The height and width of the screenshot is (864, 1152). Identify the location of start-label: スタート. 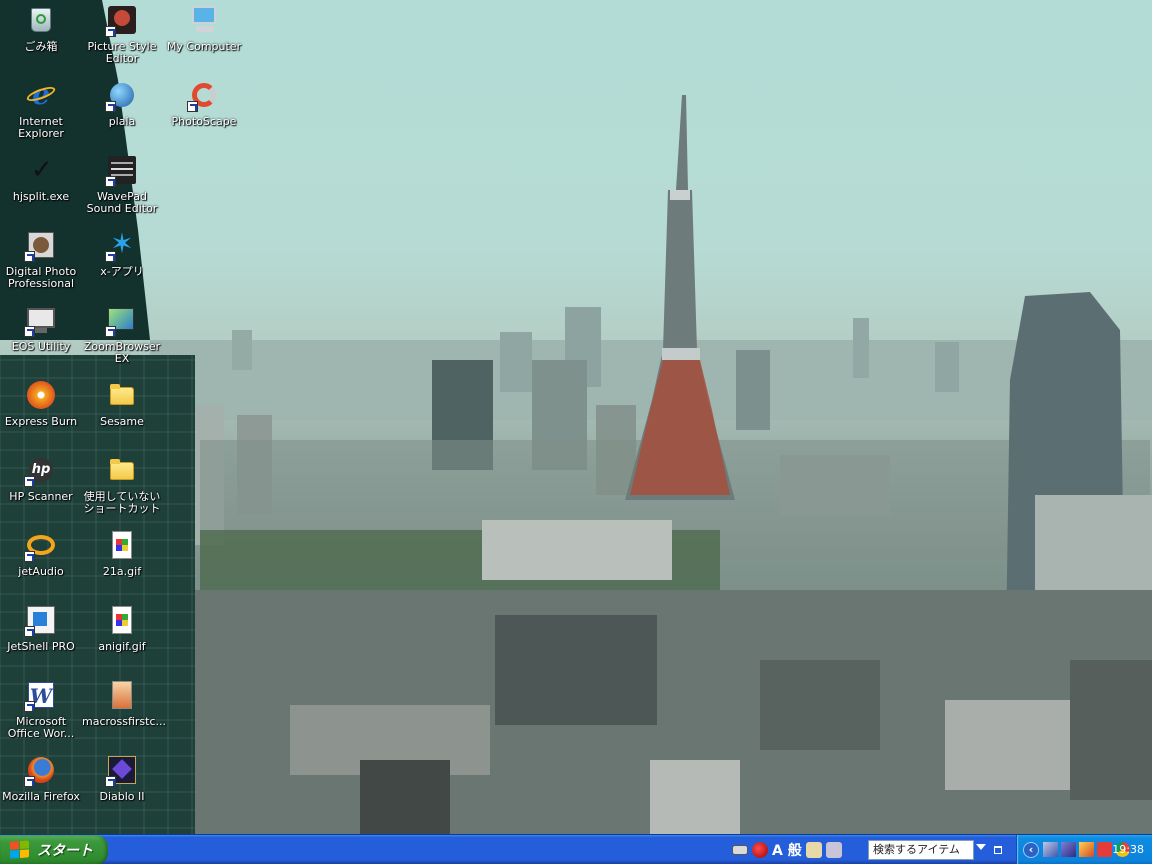
(65, 851).